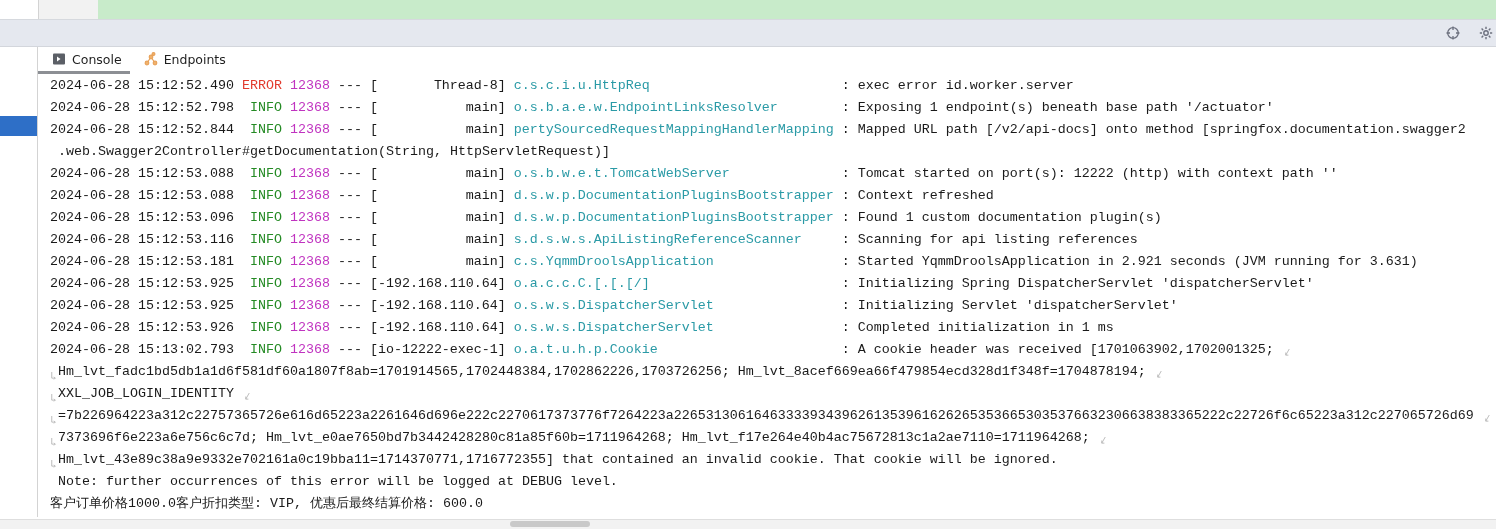 The width and height of the screenshot is (1496, 529). Describe the element at coordinates (614, 261) in the screenshot. I see `logger-name: c.s.YqmmDroolsApplication` at that location.